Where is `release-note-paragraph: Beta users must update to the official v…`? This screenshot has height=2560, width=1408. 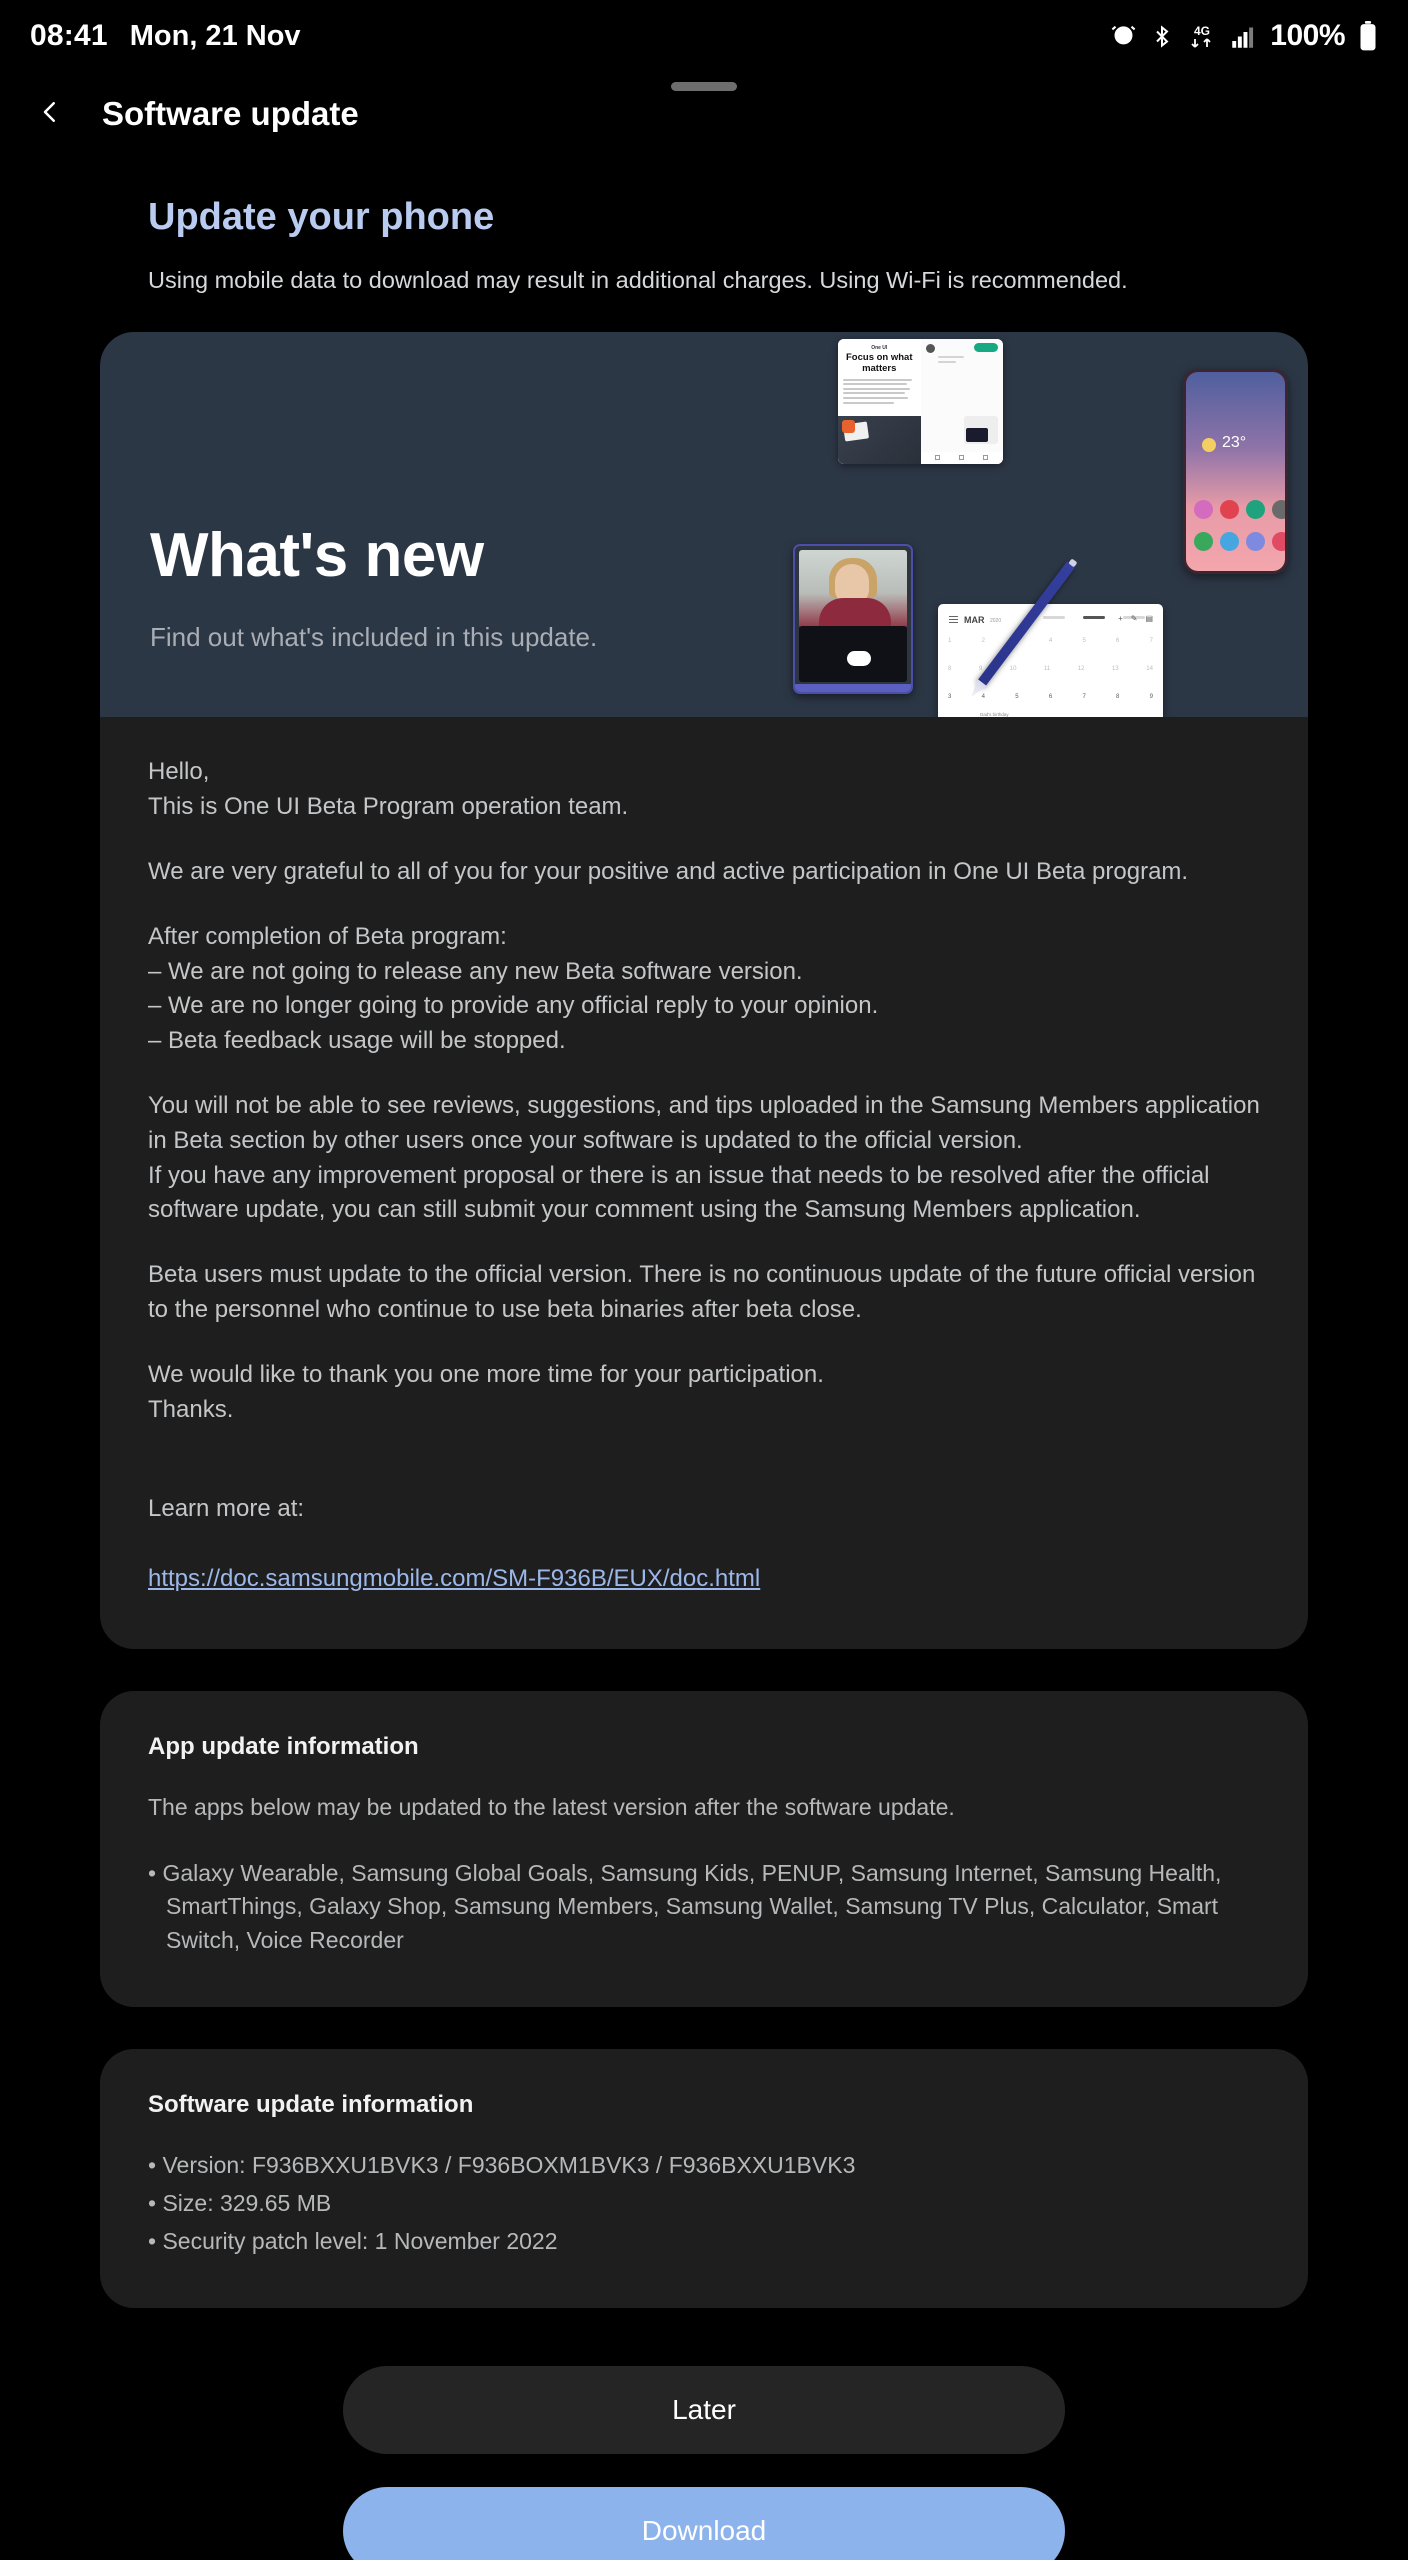 release-note-paragraph: Beta users must update to the official v… is located at coordinates (702, 1292).